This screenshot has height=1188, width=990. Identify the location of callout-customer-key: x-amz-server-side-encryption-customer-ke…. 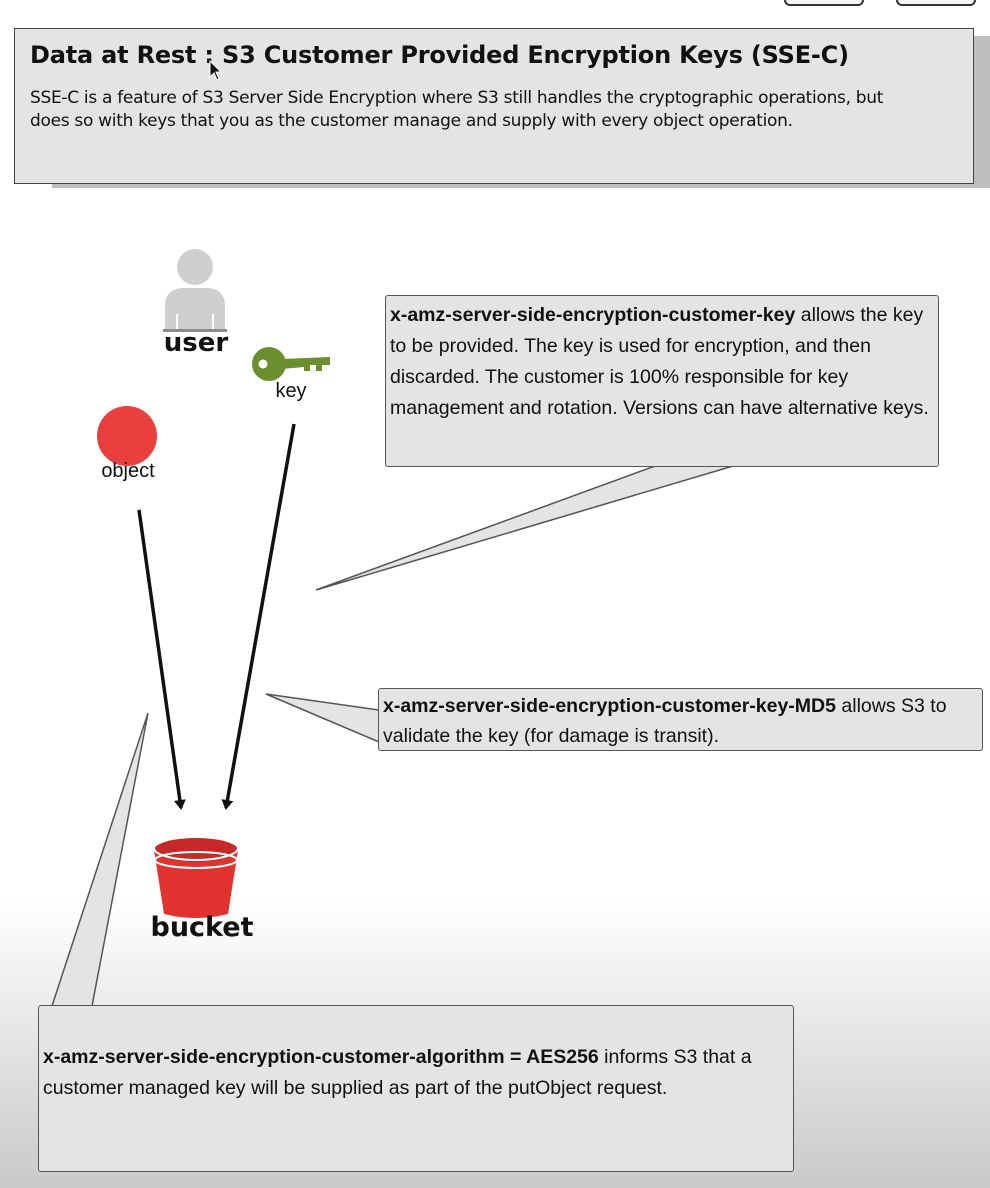
(662, 381).